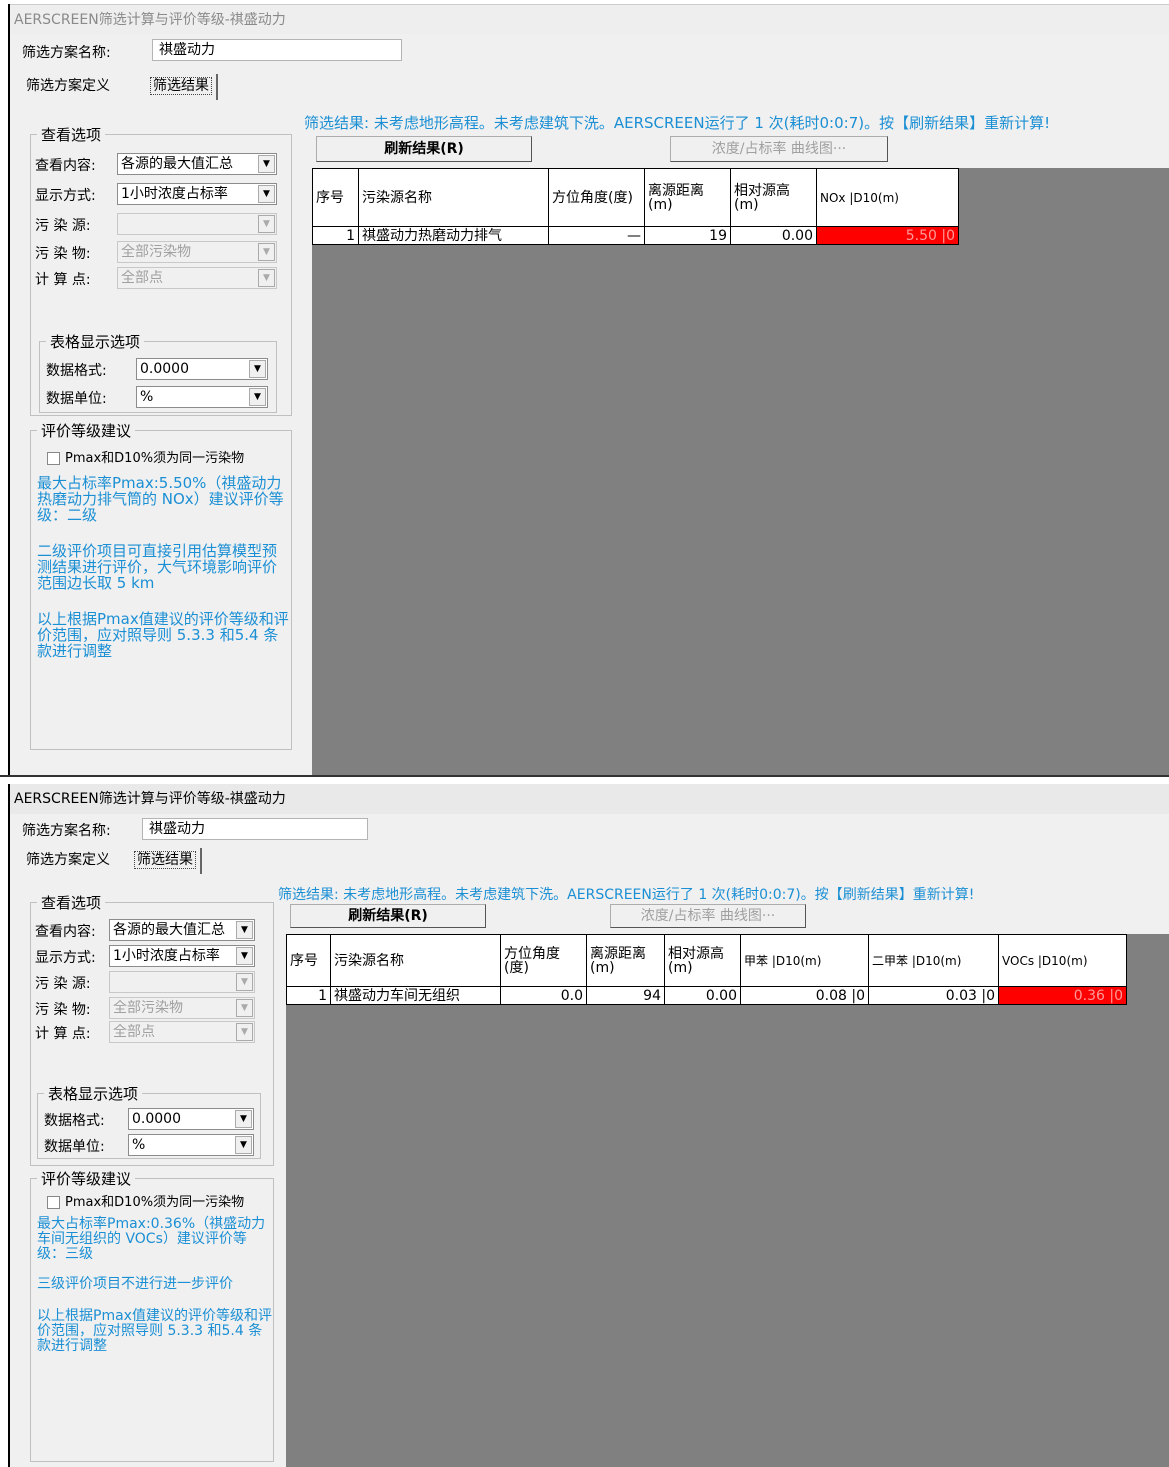 This screenshot has height=1467, width=1169. What do you see at coordinates (453, 235) in the screenshot?
I see `cell-source-name: 祺盛动力热磨动力排气` at bounding box center [453, 235].